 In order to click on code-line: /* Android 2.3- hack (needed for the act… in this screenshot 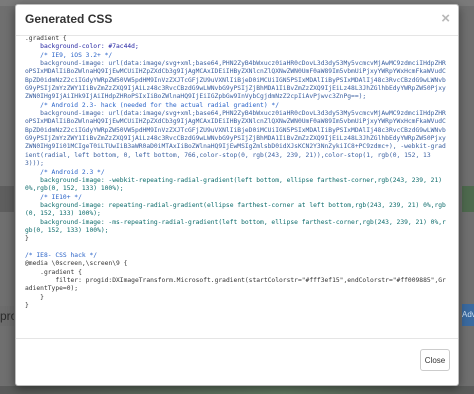, I will do `click(152, 105)`.